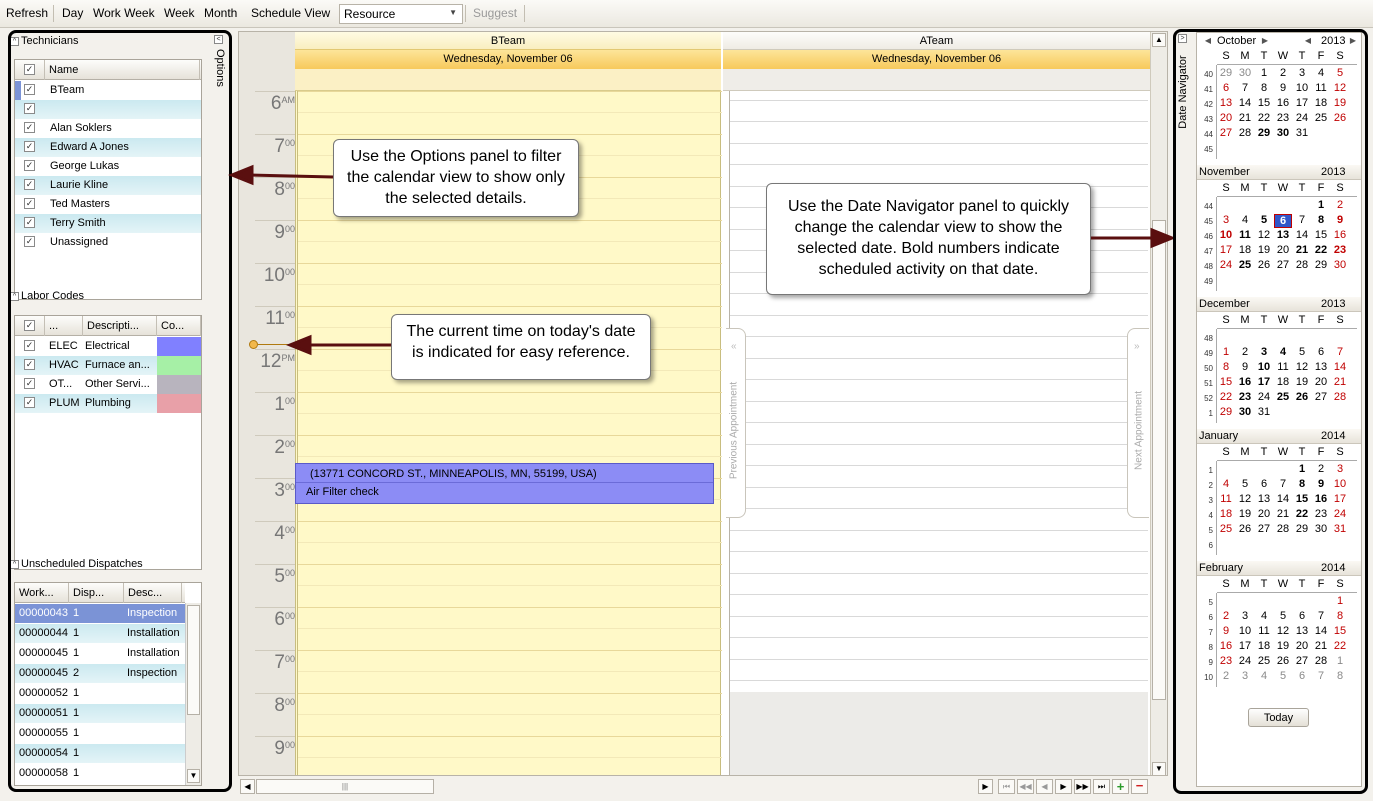 This screenshot has width=1373, height=801. I want to click on options-arrow-line, so click(290, 176).